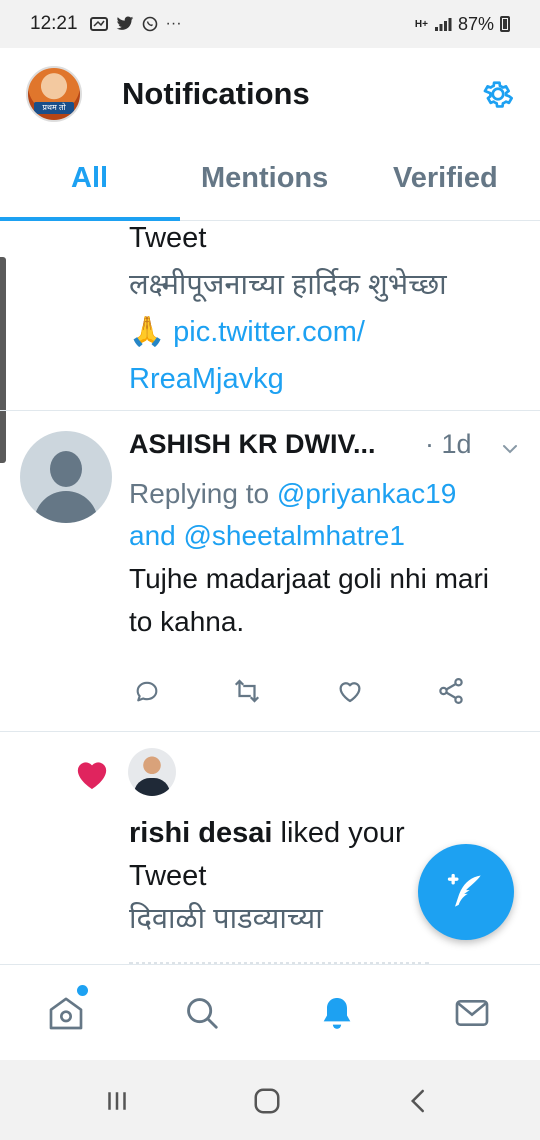 The height and width of the screenshot is (1140, 540). I want to click on nav-search-button, so click(202, 1013).